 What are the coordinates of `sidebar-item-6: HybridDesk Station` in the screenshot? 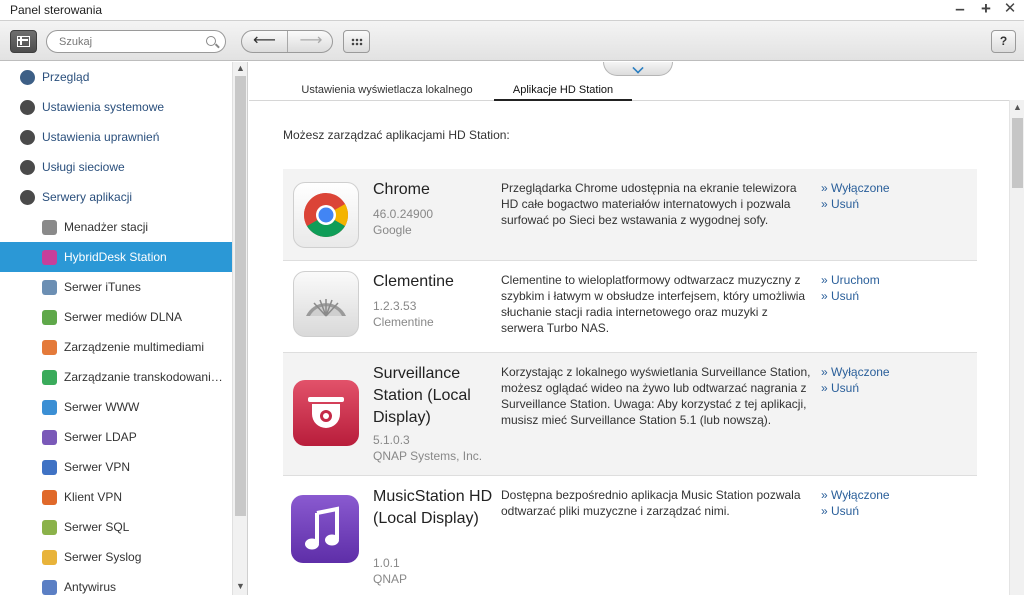 It's located at (116, 257).